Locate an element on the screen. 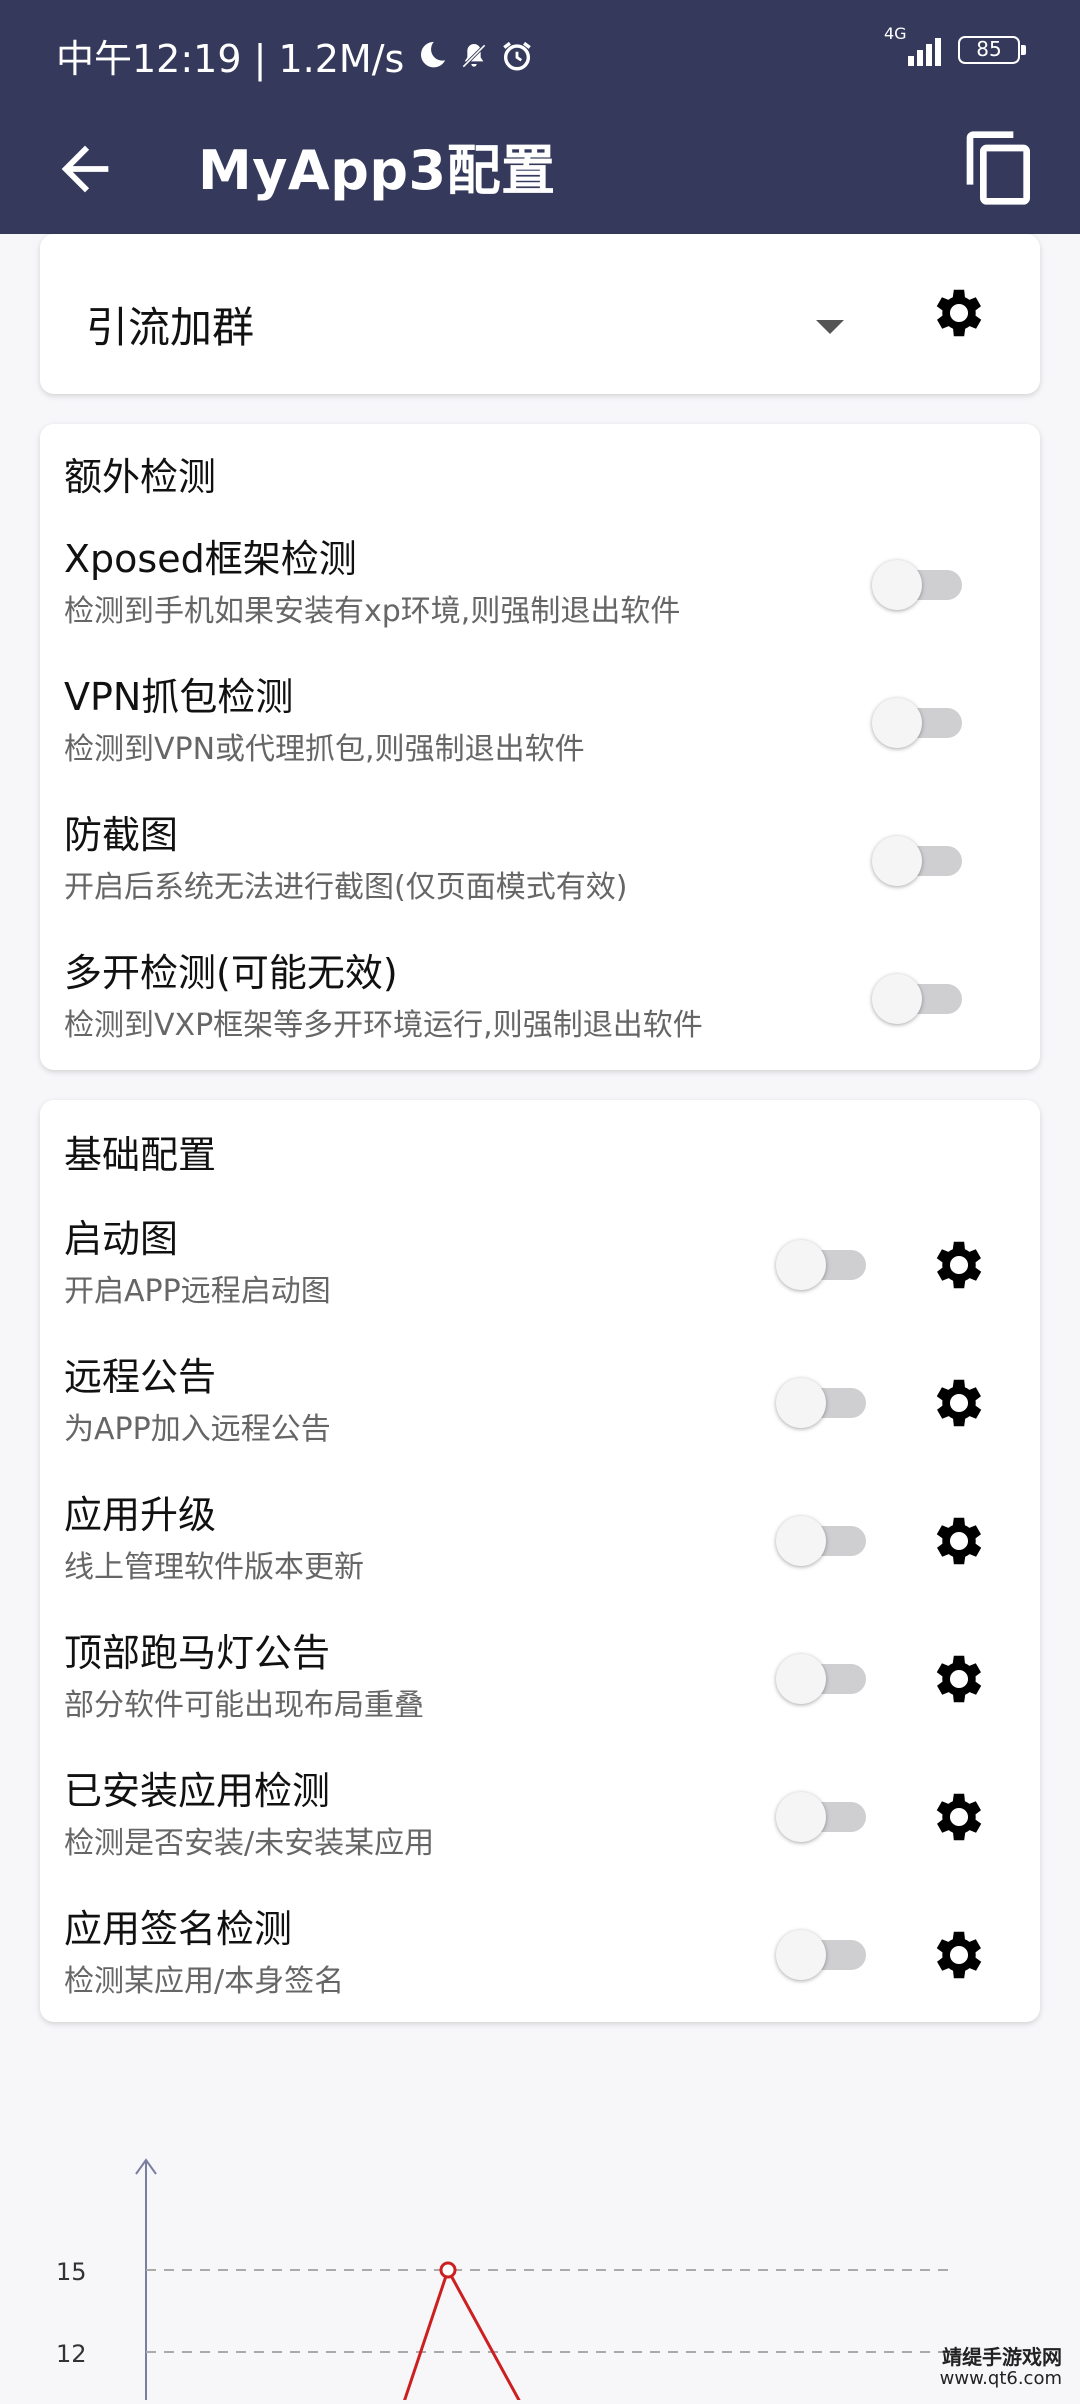 The height and width of the screenshot is (2404, 1080). row-subtitle: 检测到VXP框架等多开环境运行,则强制退出软件 is located at coordinates (383, 1025).